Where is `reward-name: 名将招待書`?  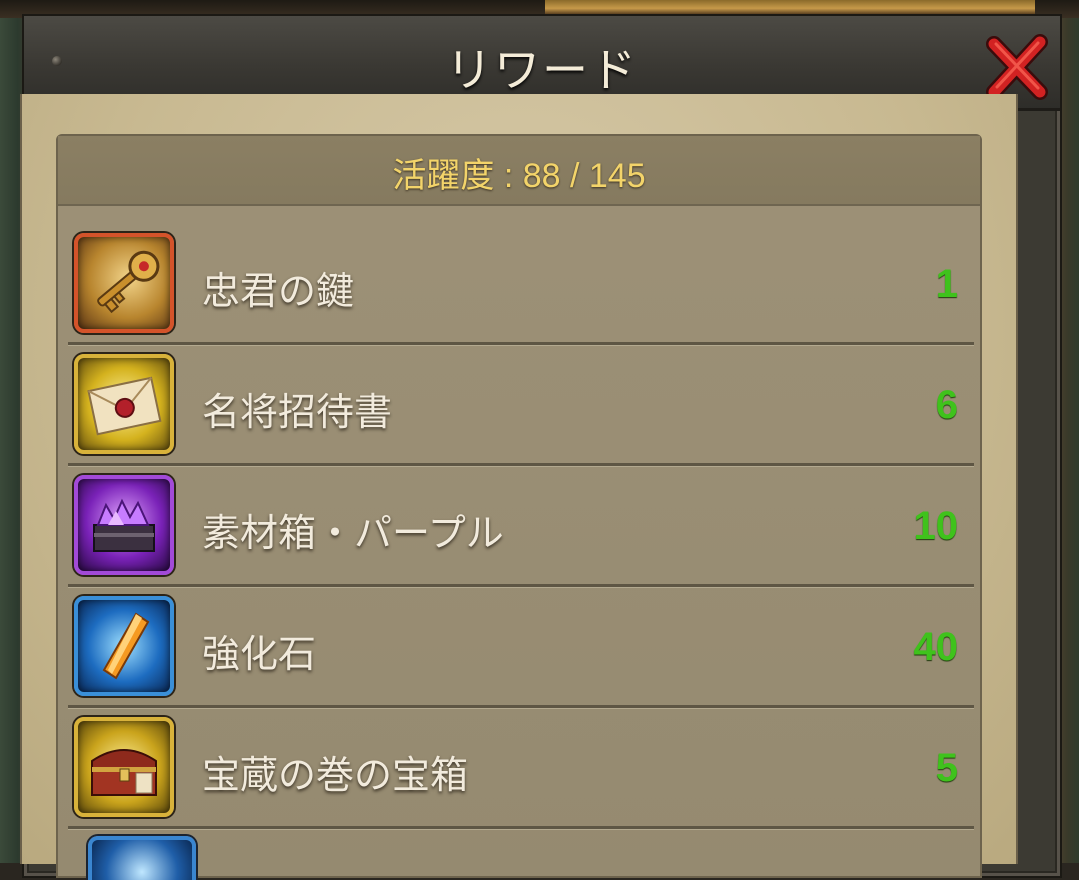 reward-name: 名将招待書 is located at coordinates (297, 412).